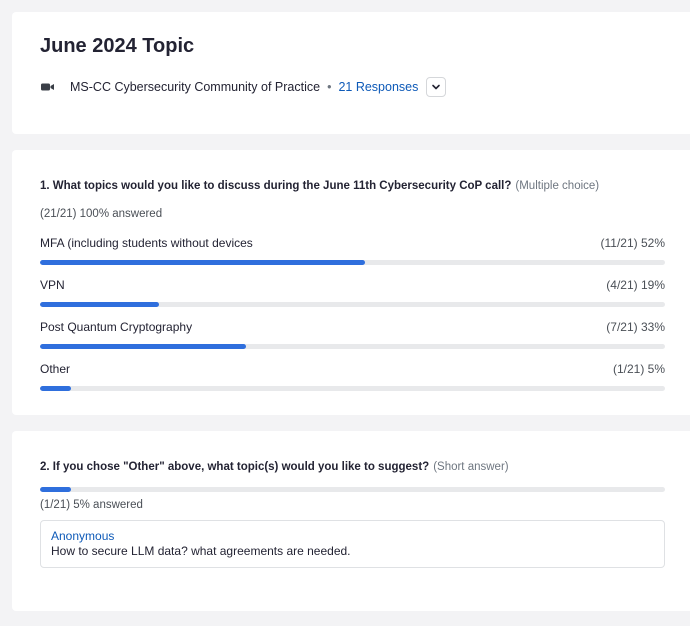  I want to click on question-2-type: (Short answer), so click(471, 467).